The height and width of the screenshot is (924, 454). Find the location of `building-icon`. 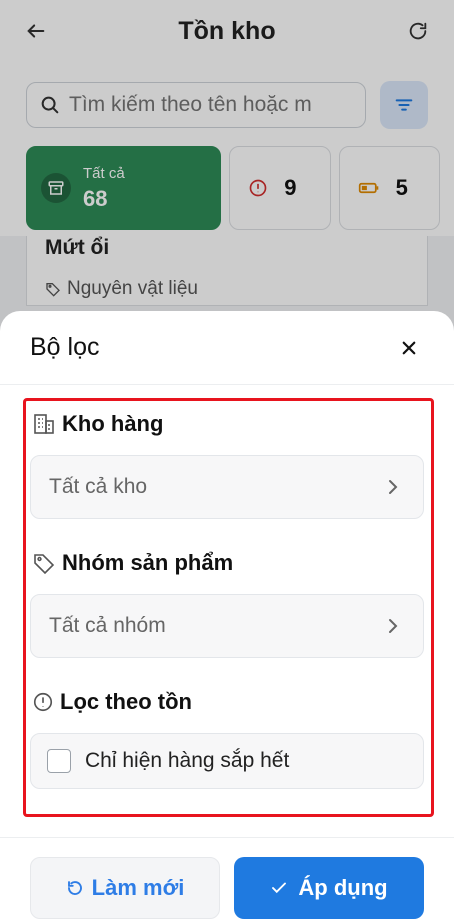

building-icon is located at coordinates (44, 424).